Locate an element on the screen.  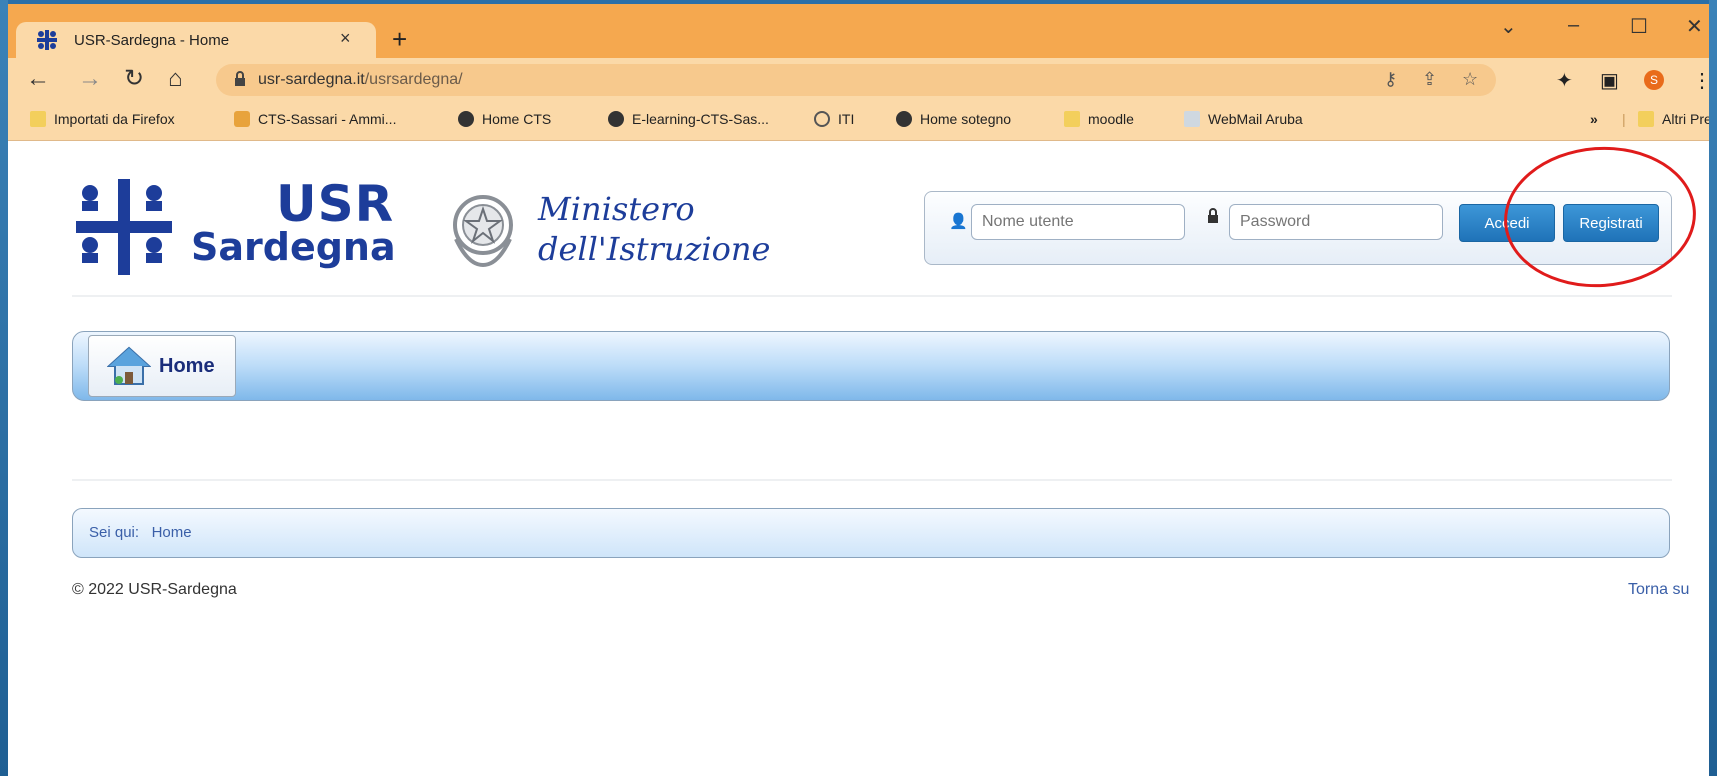
minimize-button: – is located at coordinates (1573, 25).